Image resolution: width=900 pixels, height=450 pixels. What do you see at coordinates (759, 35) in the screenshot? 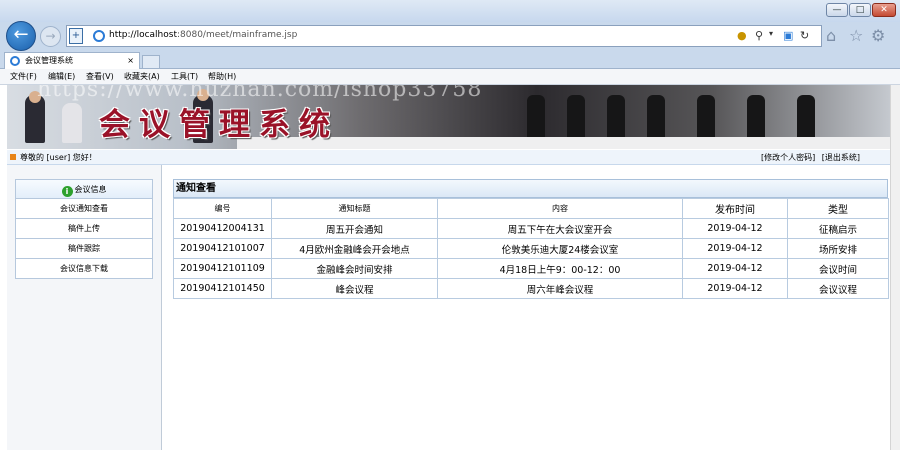
I see `search-icon: ⚲` at bounding box center [759, 35].